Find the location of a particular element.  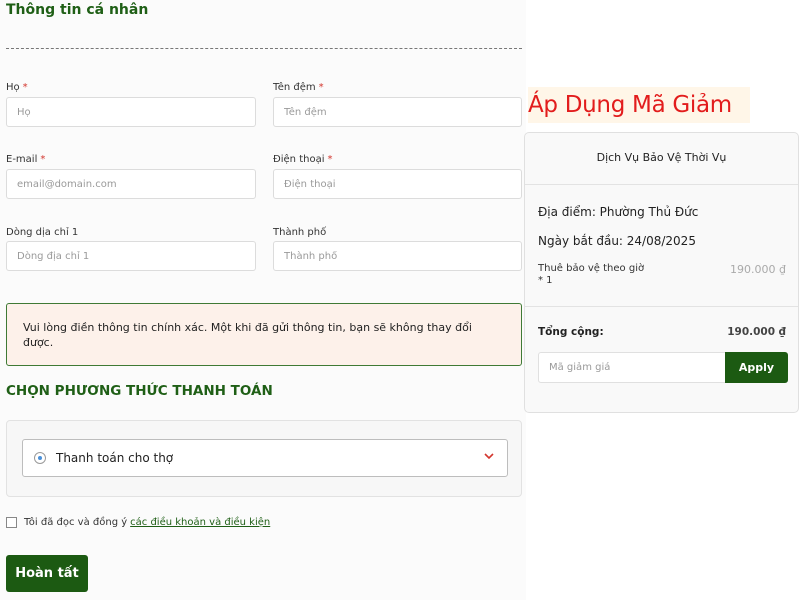

chevron-down-icon is located at coordinates (489, 456).